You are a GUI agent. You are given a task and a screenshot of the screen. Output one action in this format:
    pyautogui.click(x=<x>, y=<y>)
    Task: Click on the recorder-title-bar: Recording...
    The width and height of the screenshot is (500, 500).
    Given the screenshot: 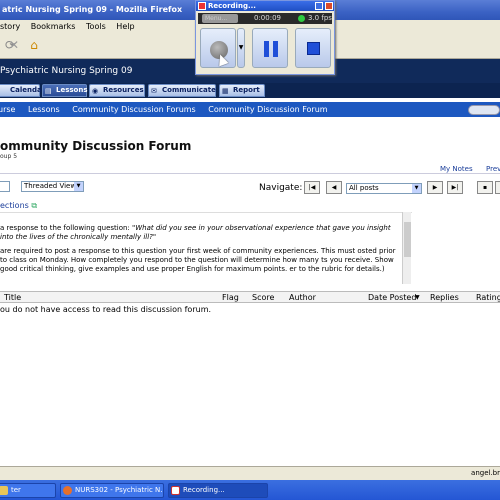 What is the action you would take?
    pyautogui.click(x=265, y=6)
    